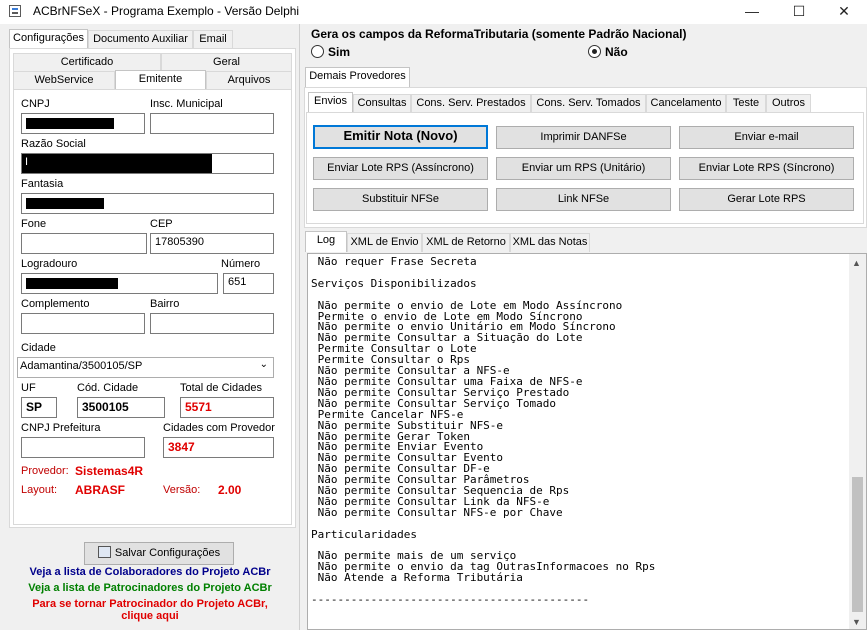  Describe the element at coordinates (799, 12) in the screenshot. I see `maximize-button: ☐` at that location.